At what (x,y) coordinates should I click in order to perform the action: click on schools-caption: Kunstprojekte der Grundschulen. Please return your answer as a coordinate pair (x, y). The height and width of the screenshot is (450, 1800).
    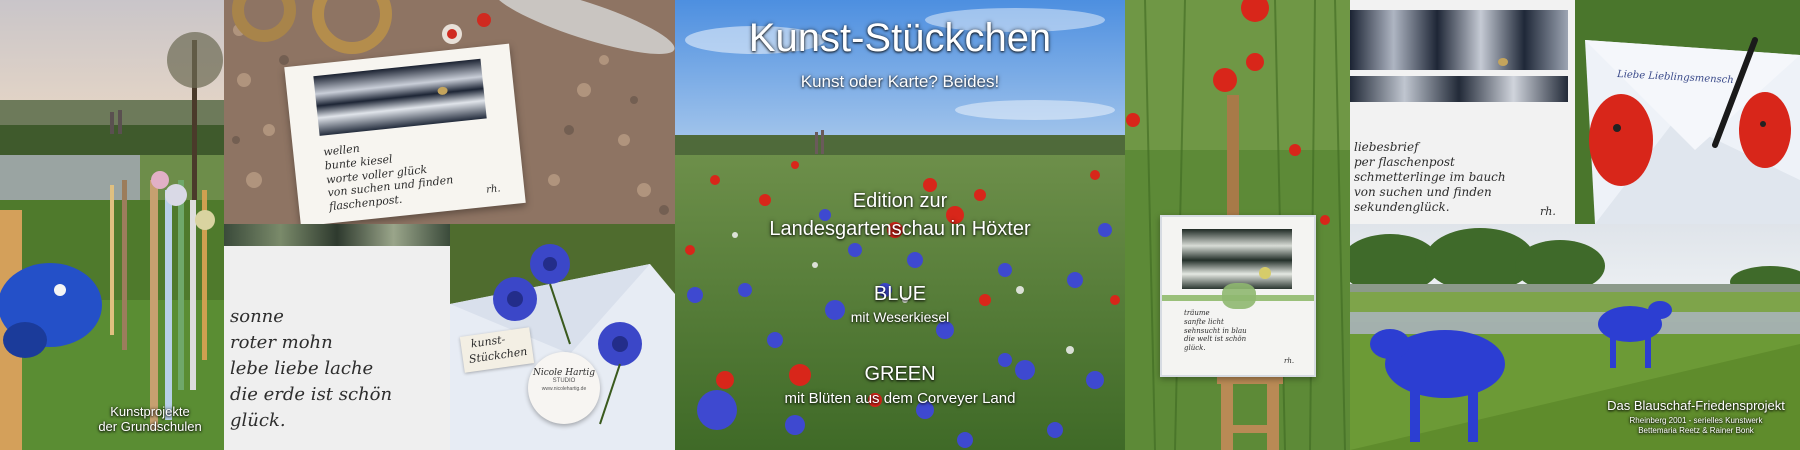
    Looking at the image, I should click on (142, 419).